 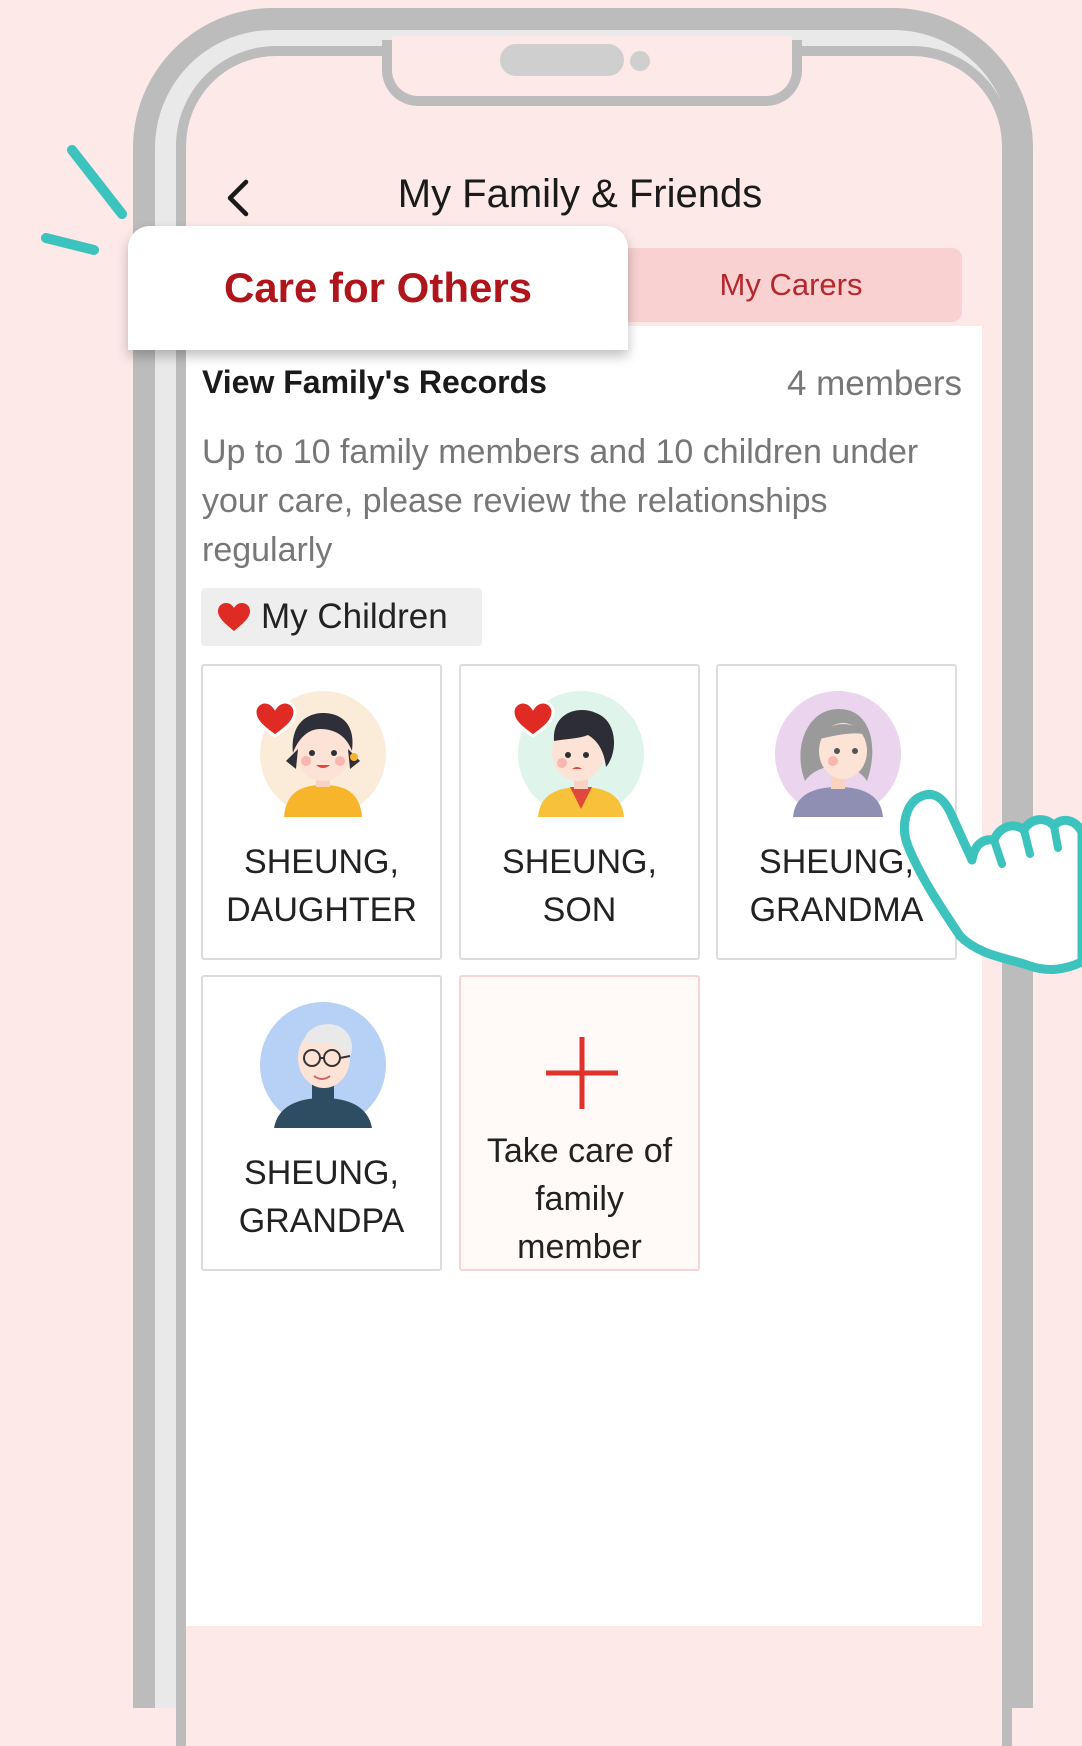 I want to click on my-children-filter-chip: My Children, so click(x=341, y=617).